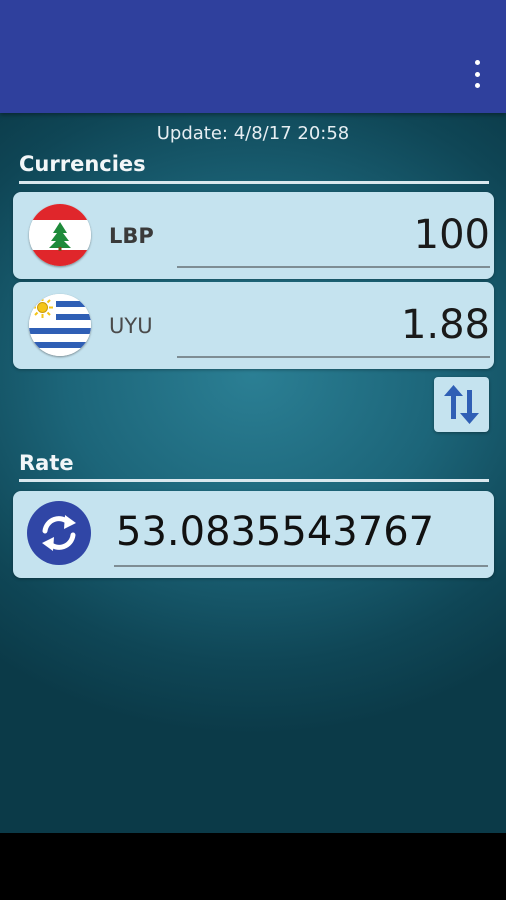 The image size is (506, 900). Describe the element at coordinates (253, 866) in the screenshot. I see `navigation-bar` at that location.